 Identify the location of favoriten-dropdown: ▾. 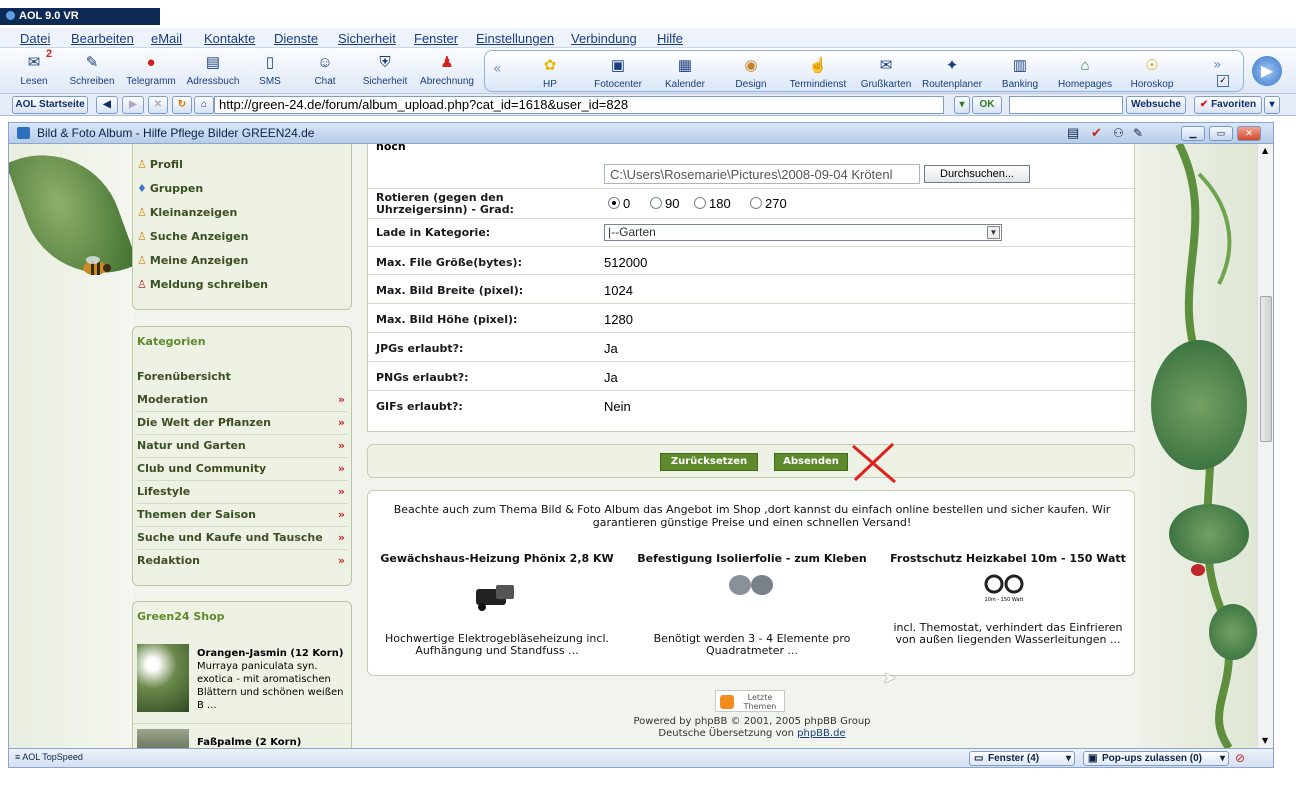
(1272, 105).